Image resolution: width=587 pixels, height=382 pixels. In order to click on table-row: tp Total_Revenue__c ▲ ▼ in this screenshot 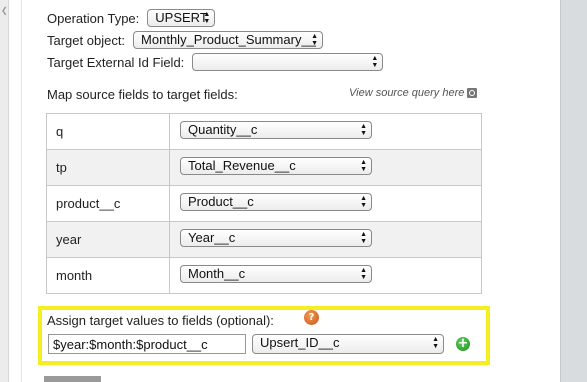, I will do `click(264, 167)`.